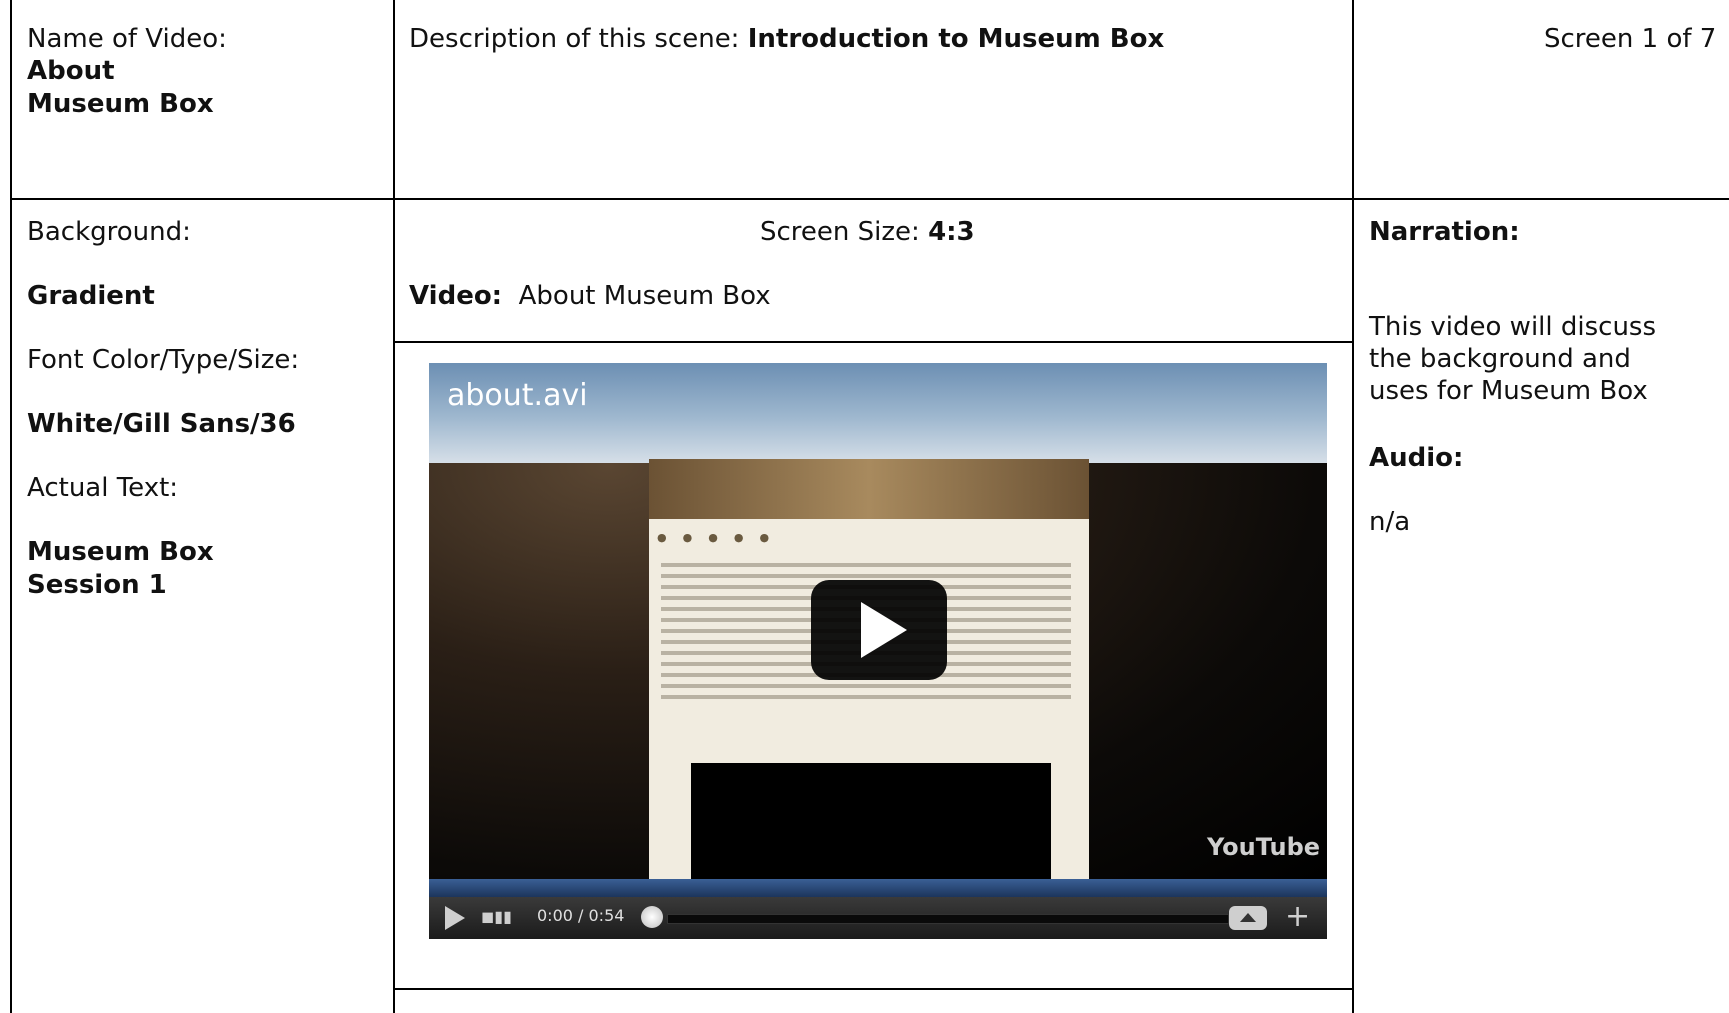 This screenshot has height=1013, width=1729. I want to click on progress-knob, so click(652, 917).